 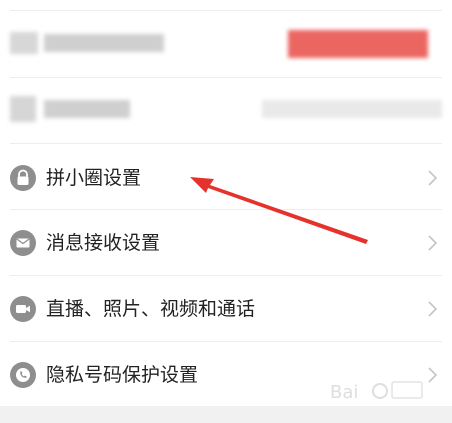 I want to click on annotation-arrow, so click(x=279, y=210).